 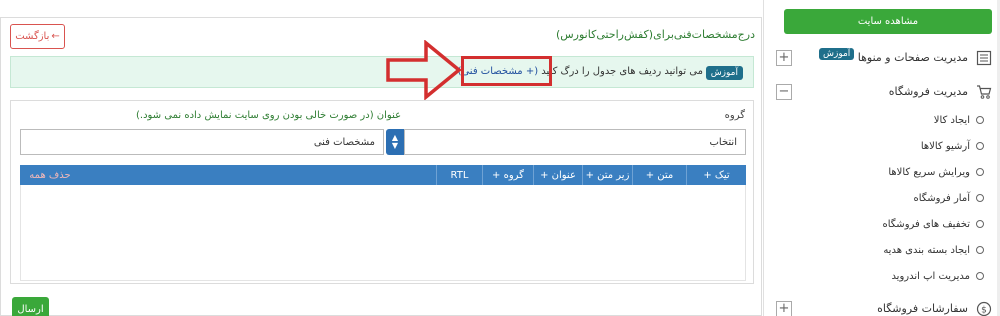 What do you see at coordinates (655, 34) in the screenshot?
I see `page-title: درج‌مشخصات‌فنی‌برای(کفش‌راحتی‌کانورس)` at bounding box center [655, 34].